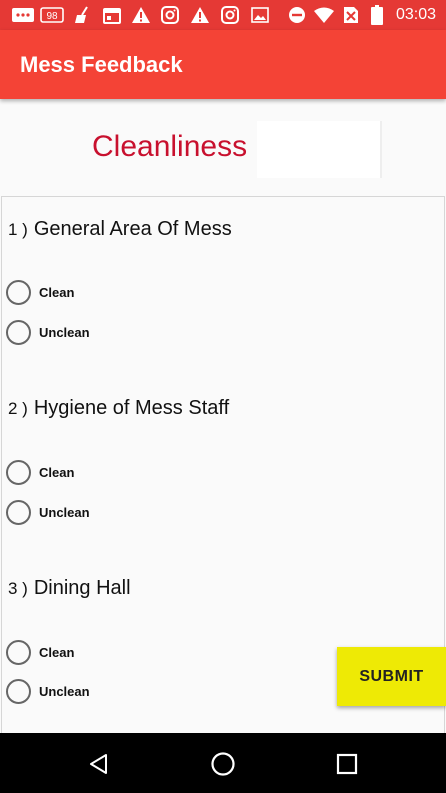  What do you see at coordinates (99, 764) in the screenshot?
I see `back-icon` at bounding box center [99, 764].